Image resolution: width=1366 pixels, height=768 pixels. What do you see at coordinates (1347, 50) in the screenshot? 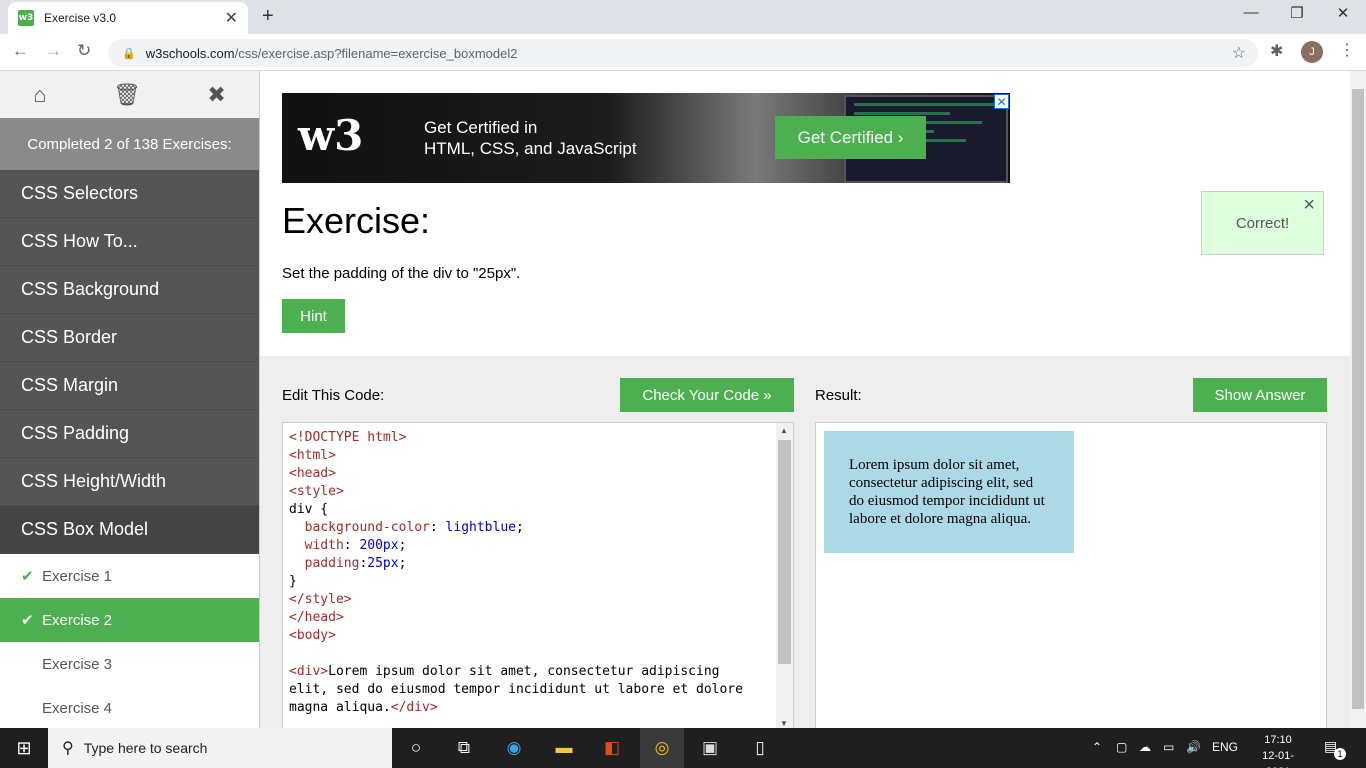
I see `browser-menu-icon: ⋮` at bounding box center [1347, 50].